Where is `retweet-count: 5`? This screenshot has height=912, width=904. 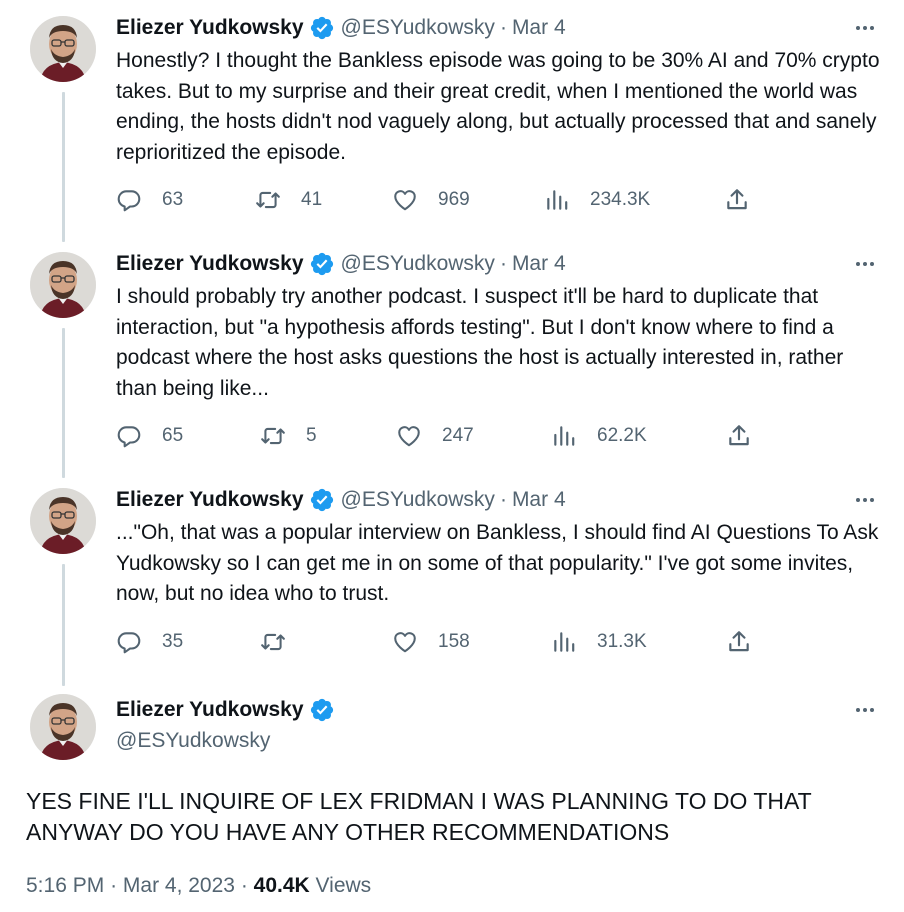 retweet-count: 5 is located at coordinates (311, 435).